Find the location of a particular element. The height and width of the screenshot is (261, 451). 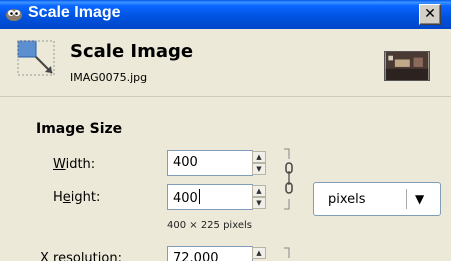

dimensions-readout: 400 × 225 pixels is located at coordinates (209, 225).